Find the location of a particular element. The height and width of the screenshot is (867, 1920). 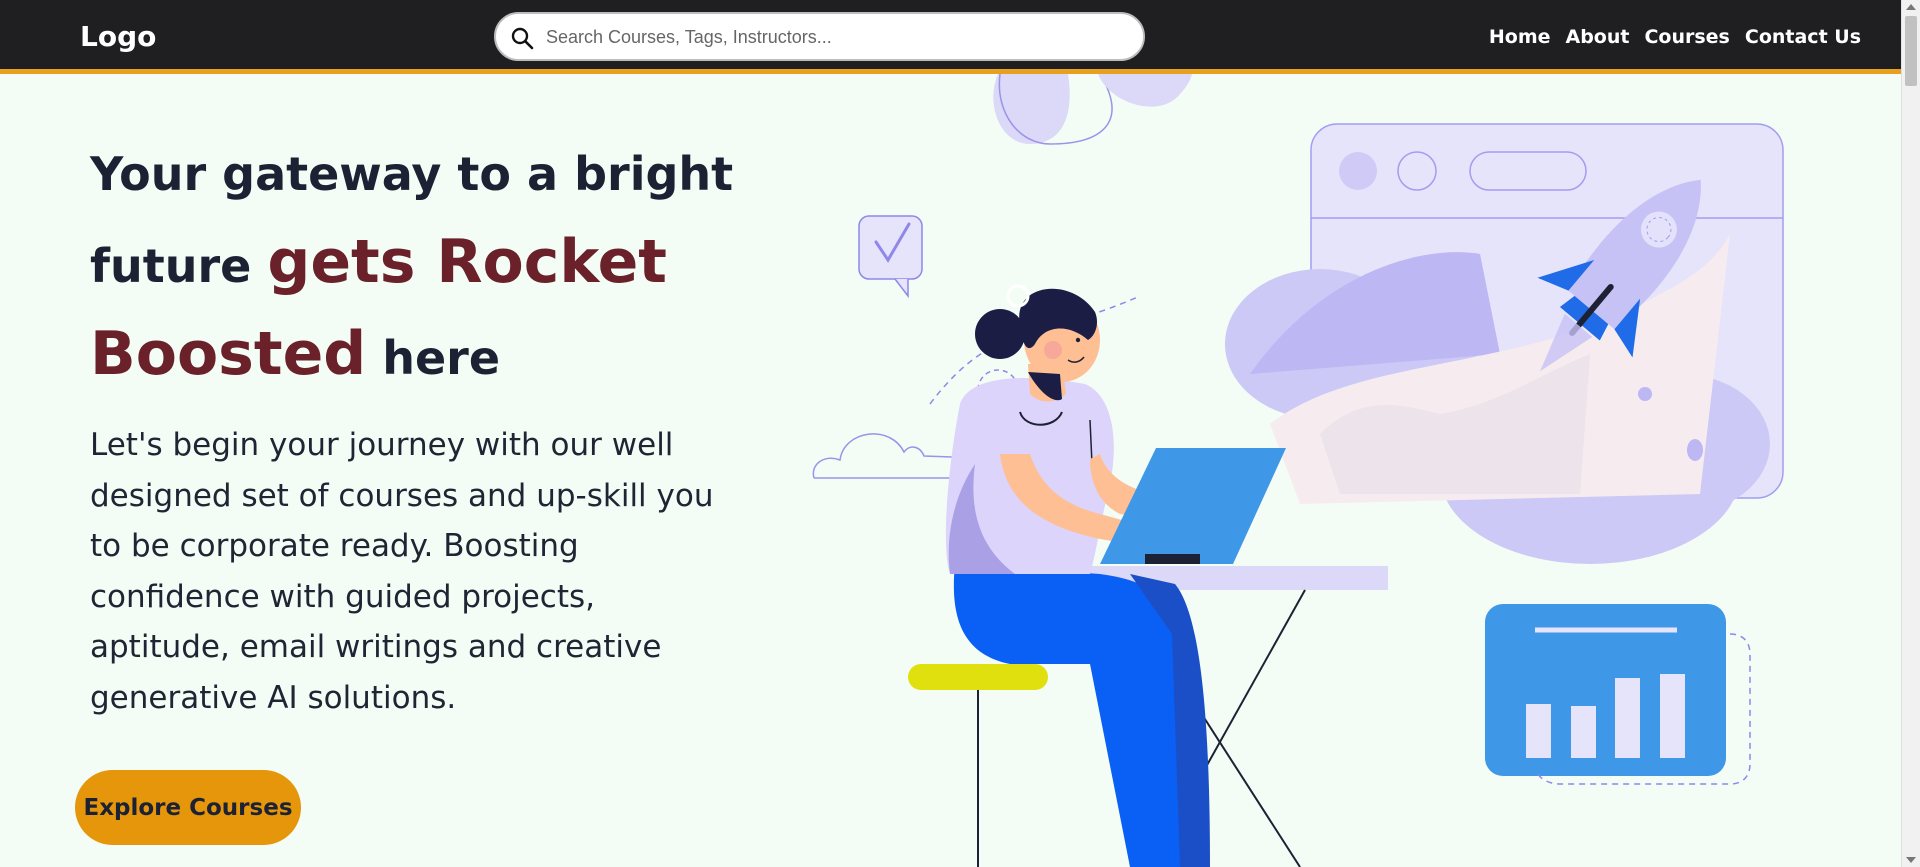

explore-courses-button: Explore Courses is located at coordinates (188, 807).